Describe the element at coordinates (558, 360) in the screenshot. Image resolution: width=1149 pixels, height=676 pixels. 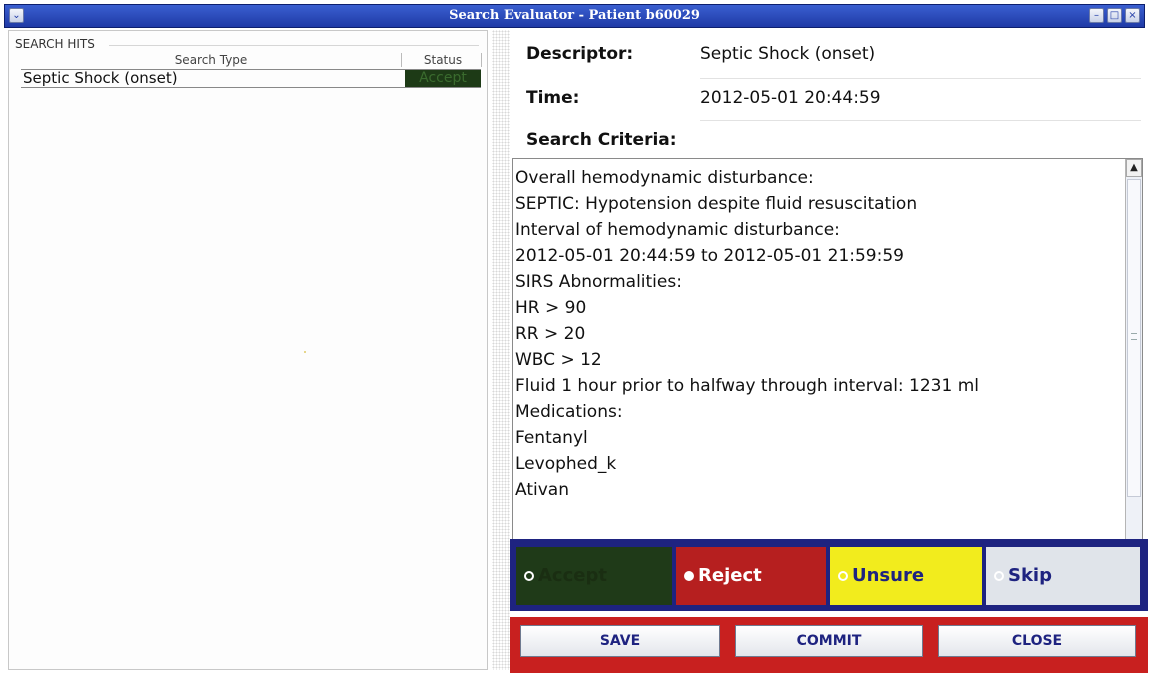
I see `criteria-line: WBC > 12` at that location.